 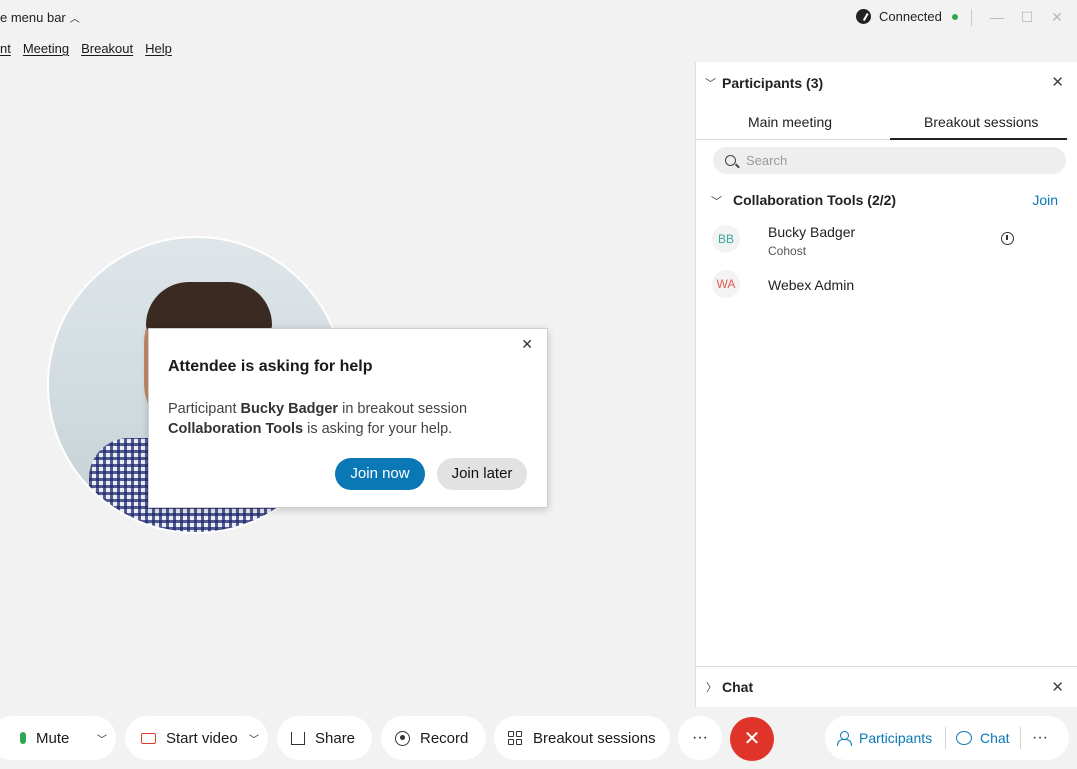 I want to click on participants-toggle-button: Participants, so click(x=884, y=738).